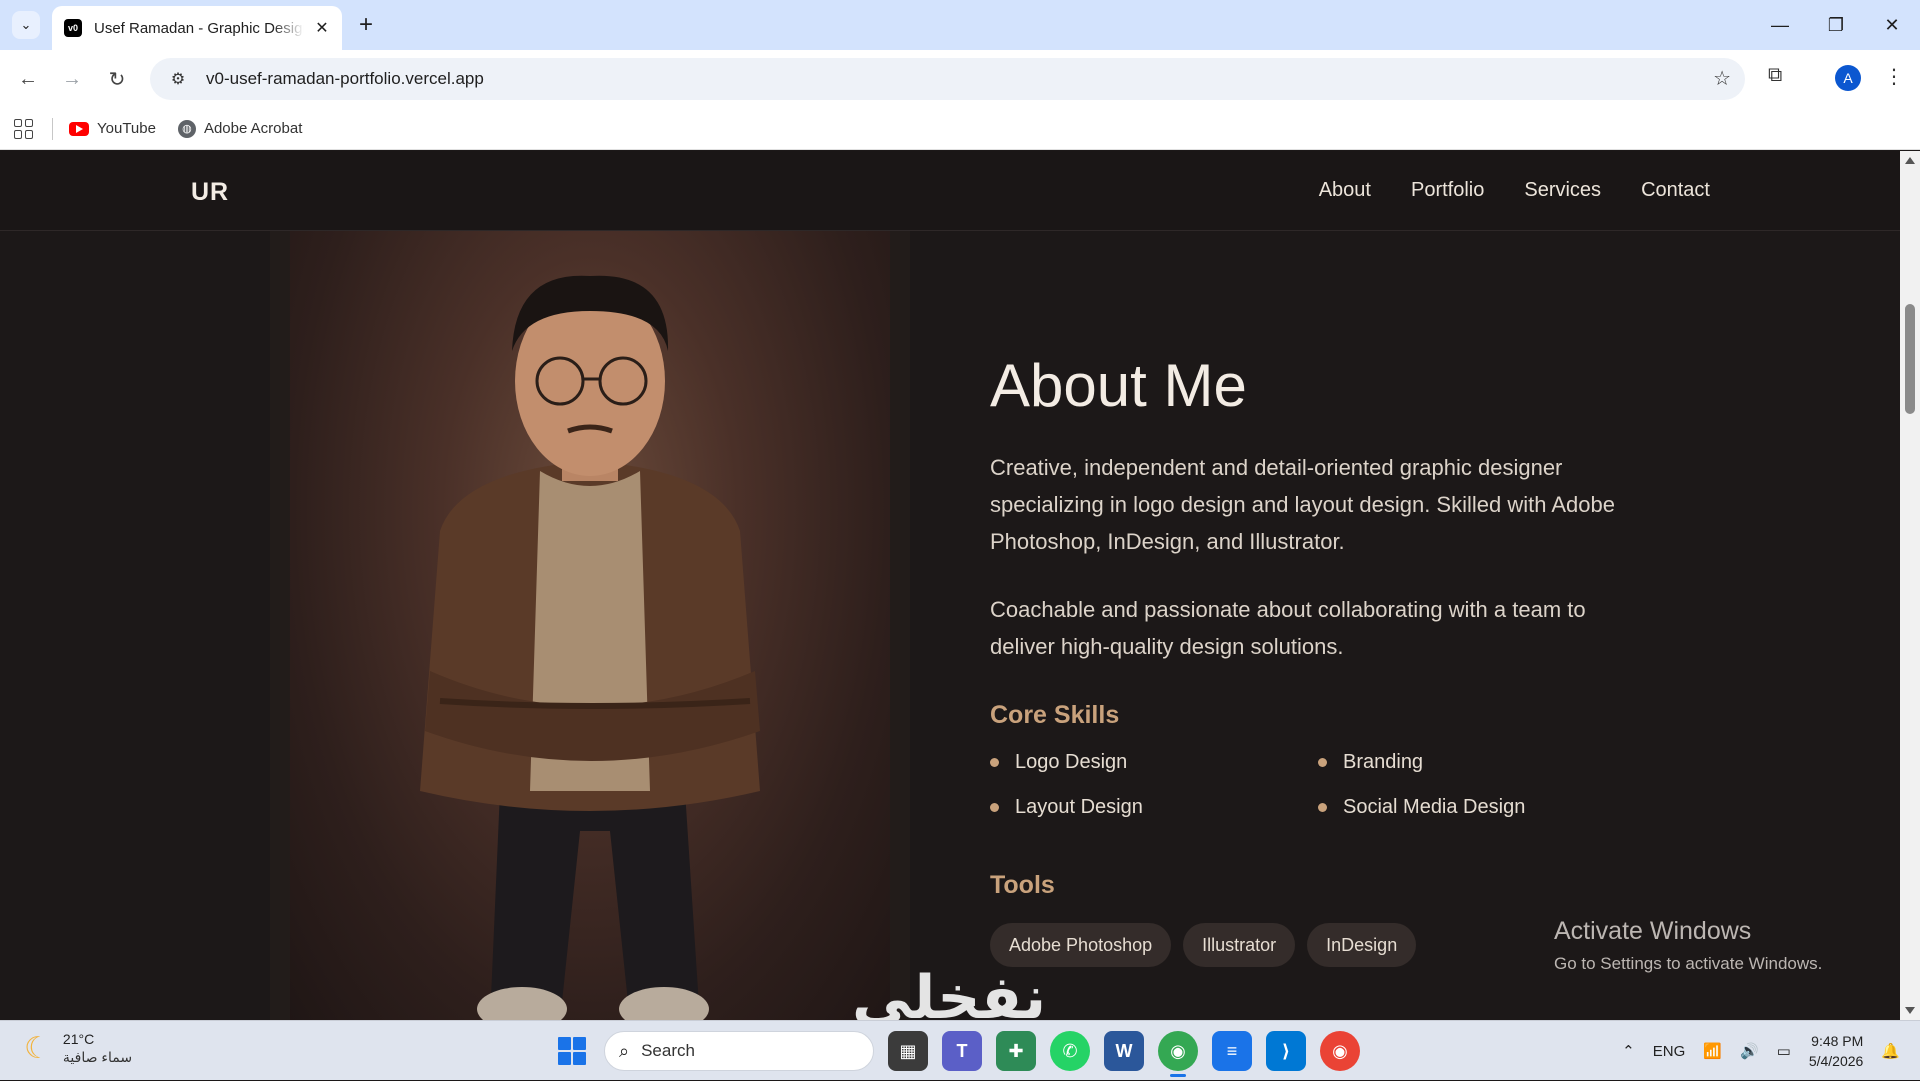 The height and width of the screenshot is (1081, 1920). I want to click on skill-label: Branding, so click(1383, 761).